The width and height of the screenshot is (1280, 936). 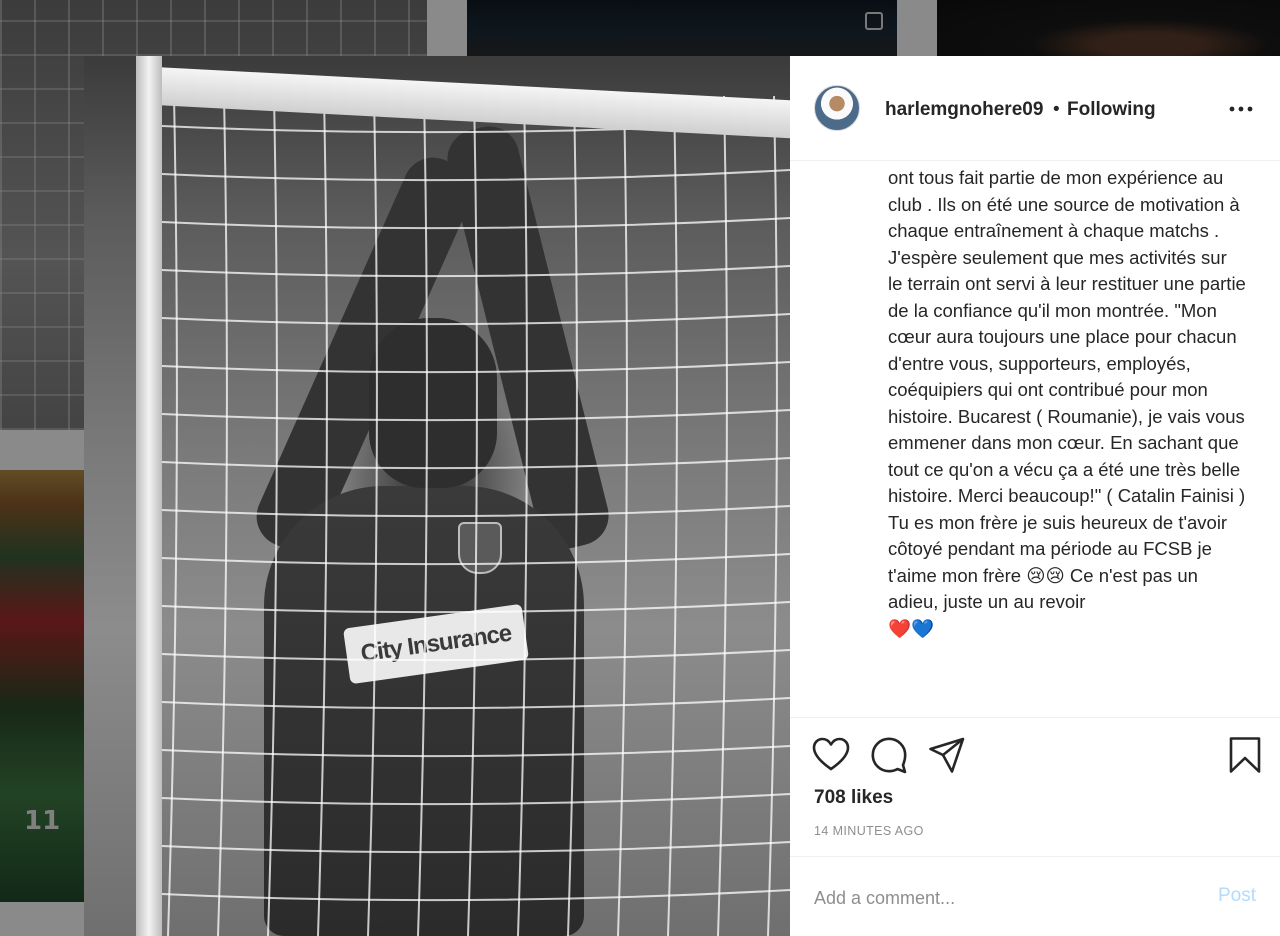 What do you see at coordinates (947, 755) in the screenshot?
I see `share-icon` at bounding box center [947, 755].